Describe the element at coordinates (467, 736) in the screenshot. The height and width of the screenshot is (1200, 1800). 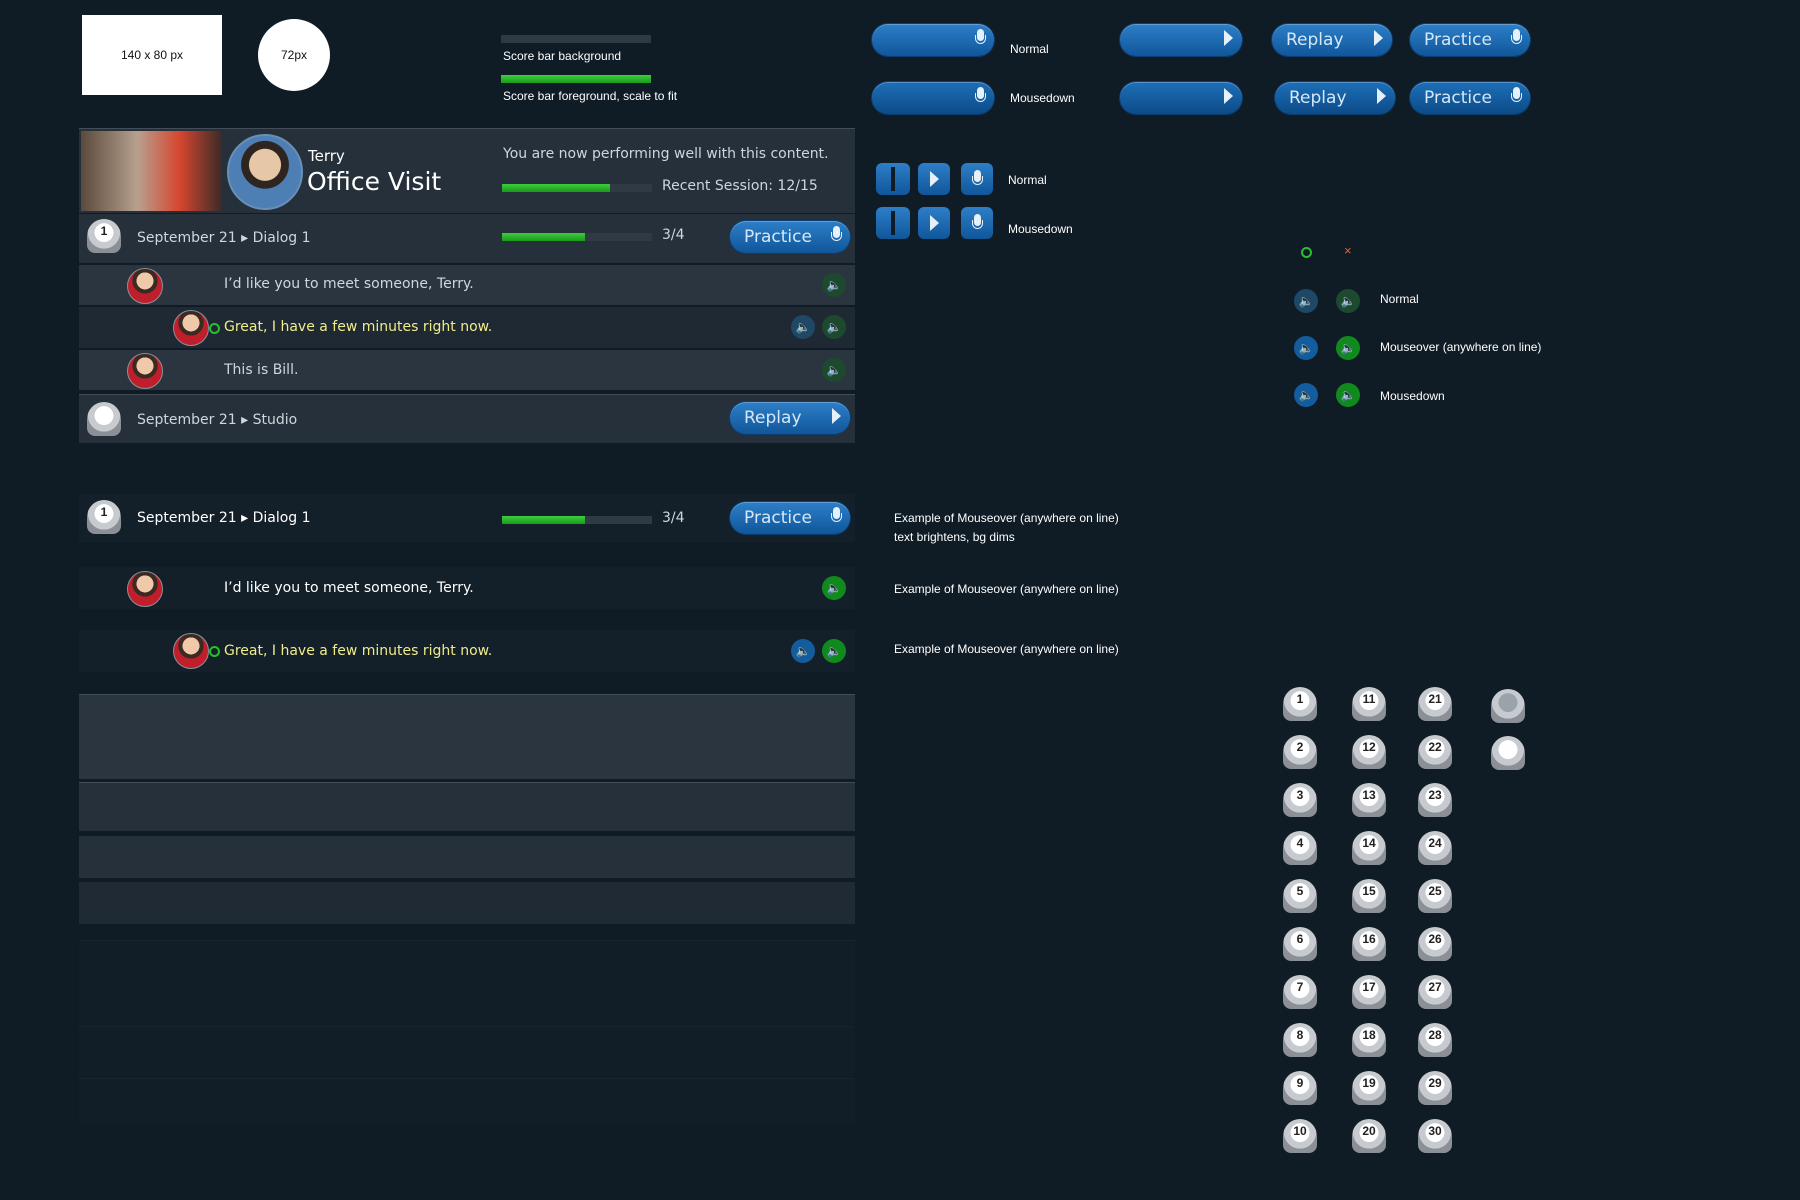
I see `empty-header-row` at that location.